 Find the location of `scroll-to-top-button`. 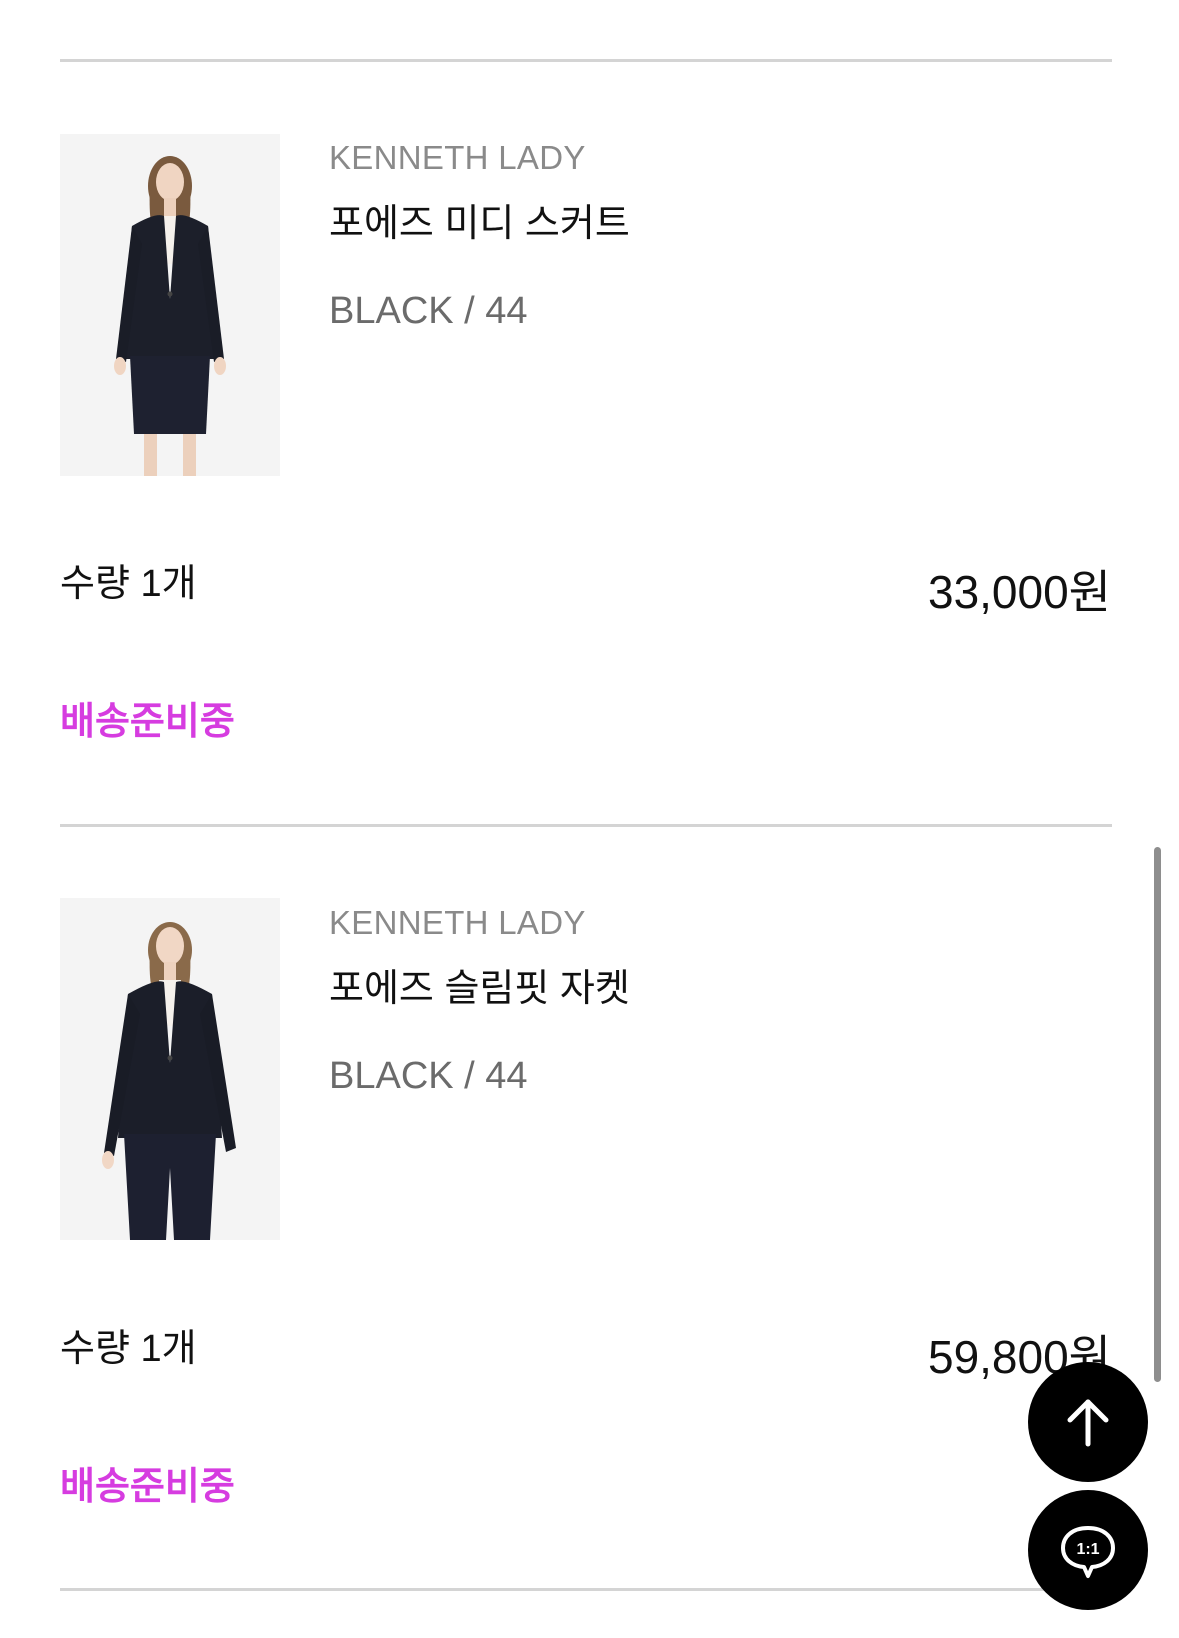

scroll-to-top-button is located at coordinates (1088, 1422).